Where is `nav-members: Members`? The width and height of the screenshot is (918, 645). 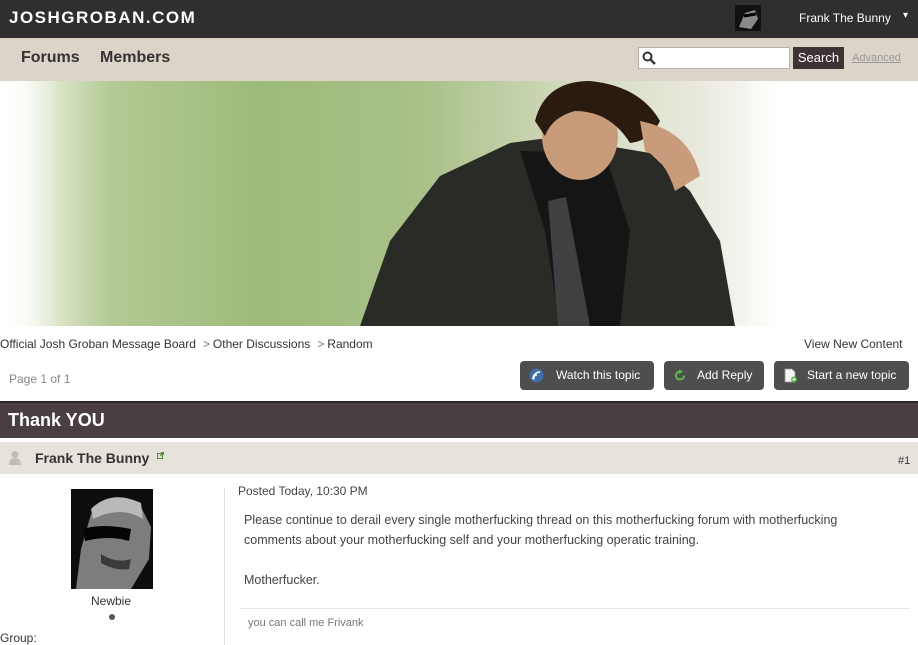 nav-members: Members is located at coordinates (135, 58).